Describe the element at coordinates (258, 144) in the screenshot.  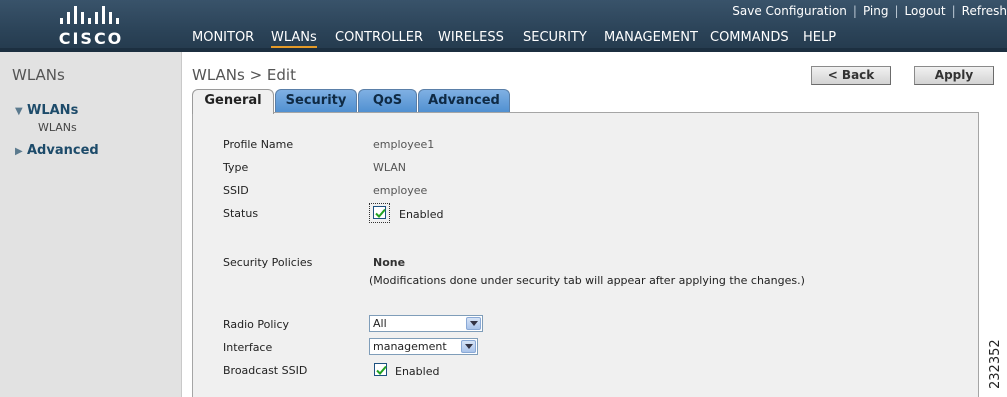
I see `profile-name-label: Profile Name` at that location.